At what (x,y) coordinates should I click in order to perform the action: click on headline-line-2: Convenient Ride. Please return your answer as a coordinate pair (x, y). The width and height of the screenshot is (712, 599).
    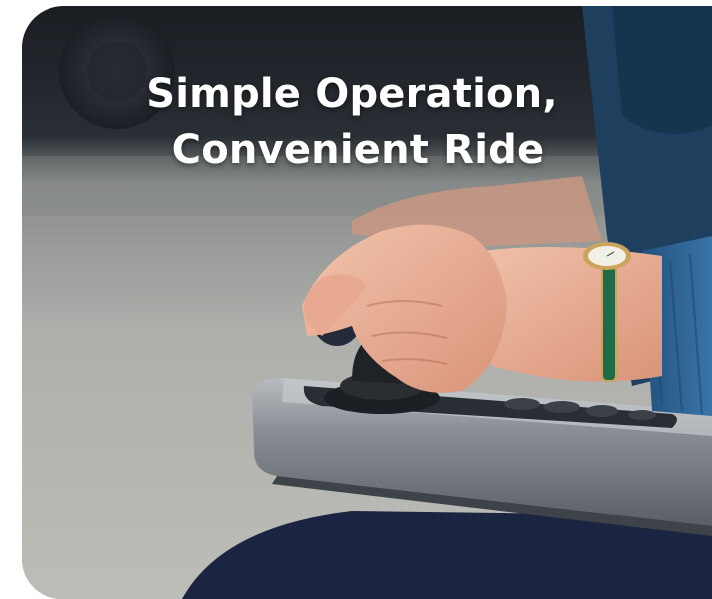
    Looking at the image, I should click on (358, 150).